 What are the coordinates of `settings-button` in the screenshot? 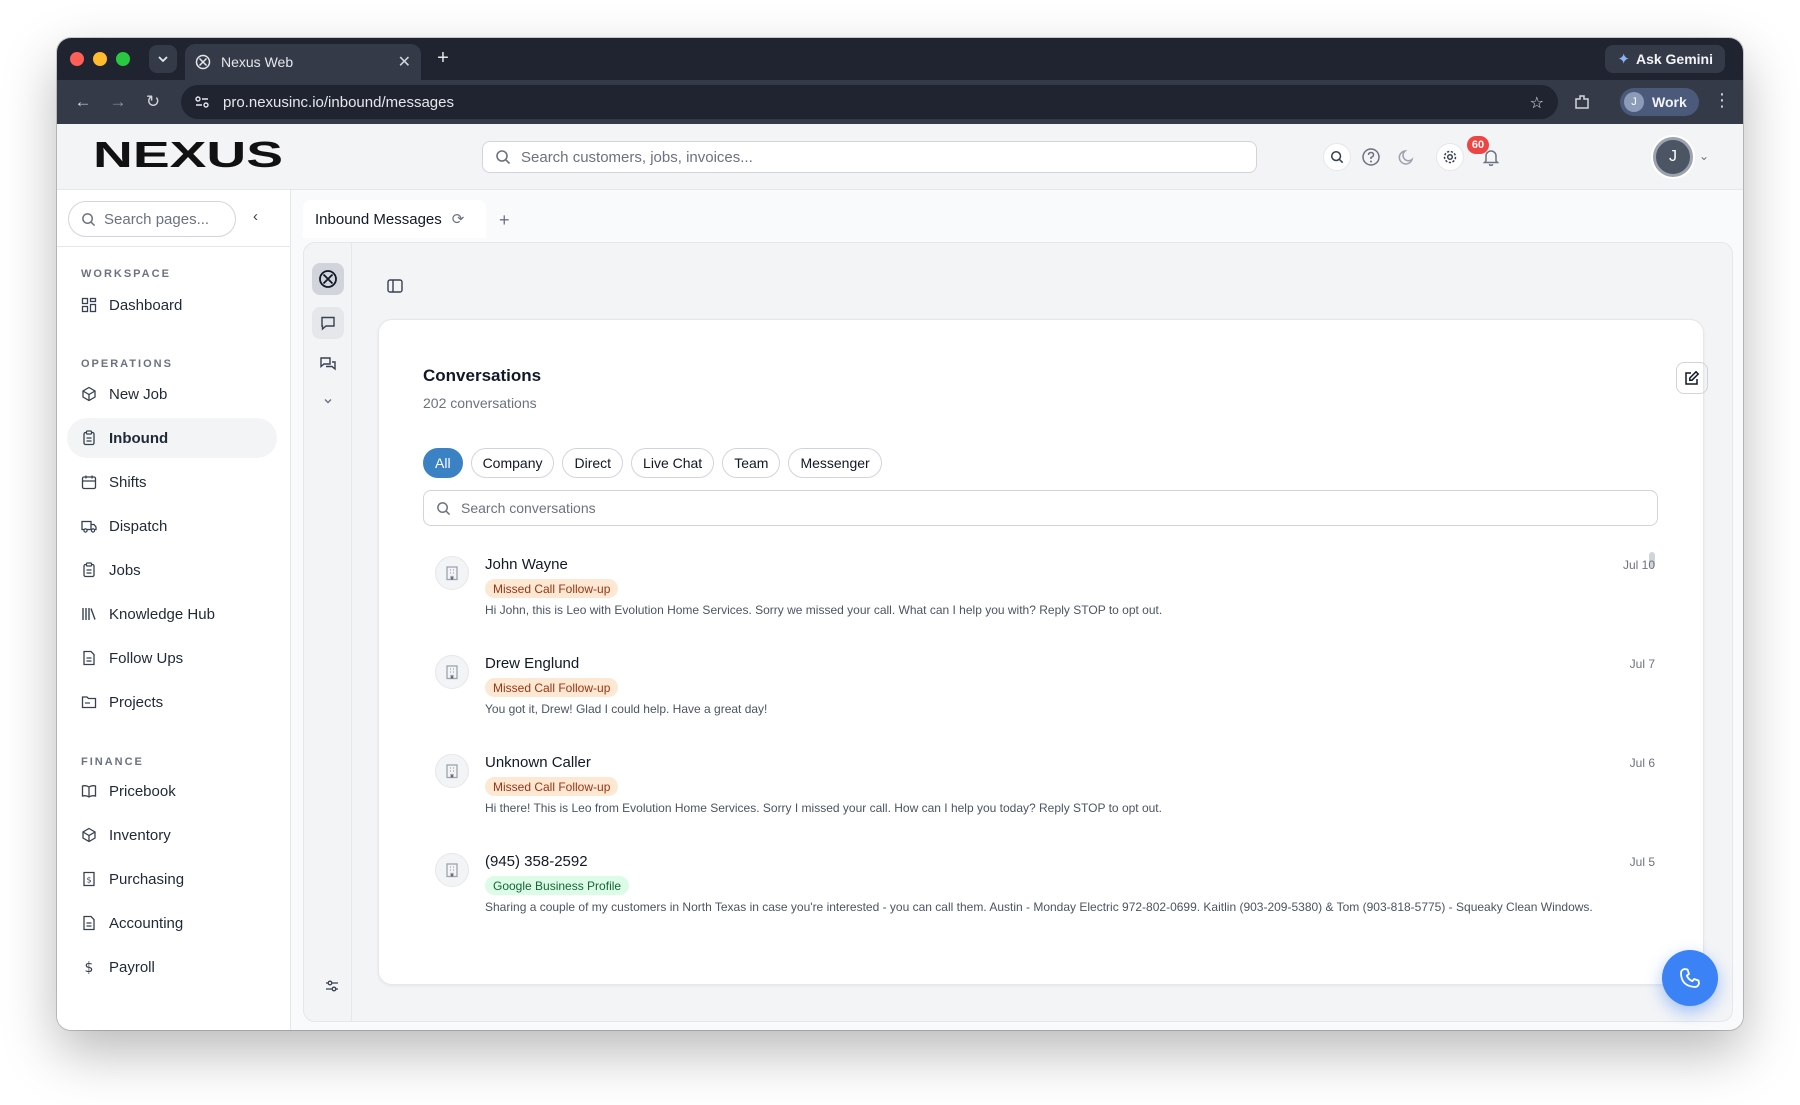 It's located at (1450, 157).